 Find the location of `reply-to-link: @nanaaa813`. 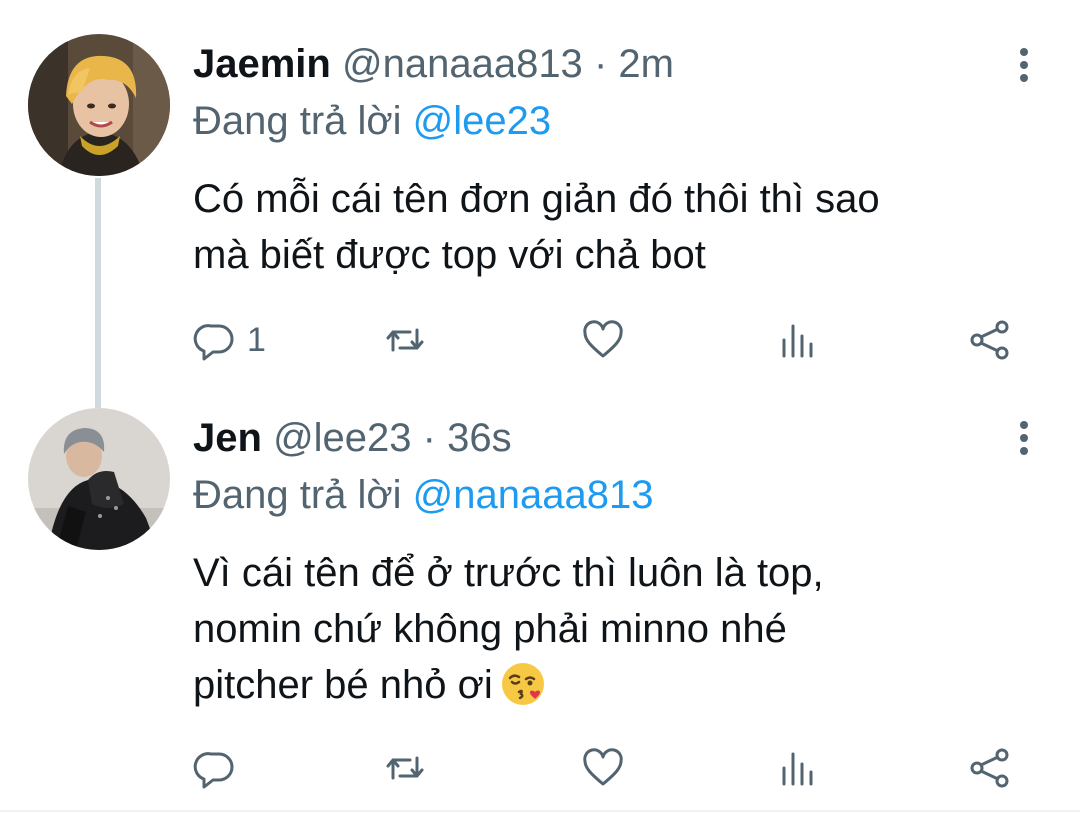

reply-to-link: @nanaaa813 is located at coordinates (533, 495).